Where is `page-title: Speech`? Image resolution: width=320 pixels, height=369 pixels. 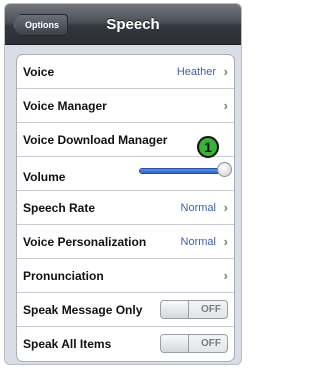 page-title: Speech is located at coordinates (133, 24).